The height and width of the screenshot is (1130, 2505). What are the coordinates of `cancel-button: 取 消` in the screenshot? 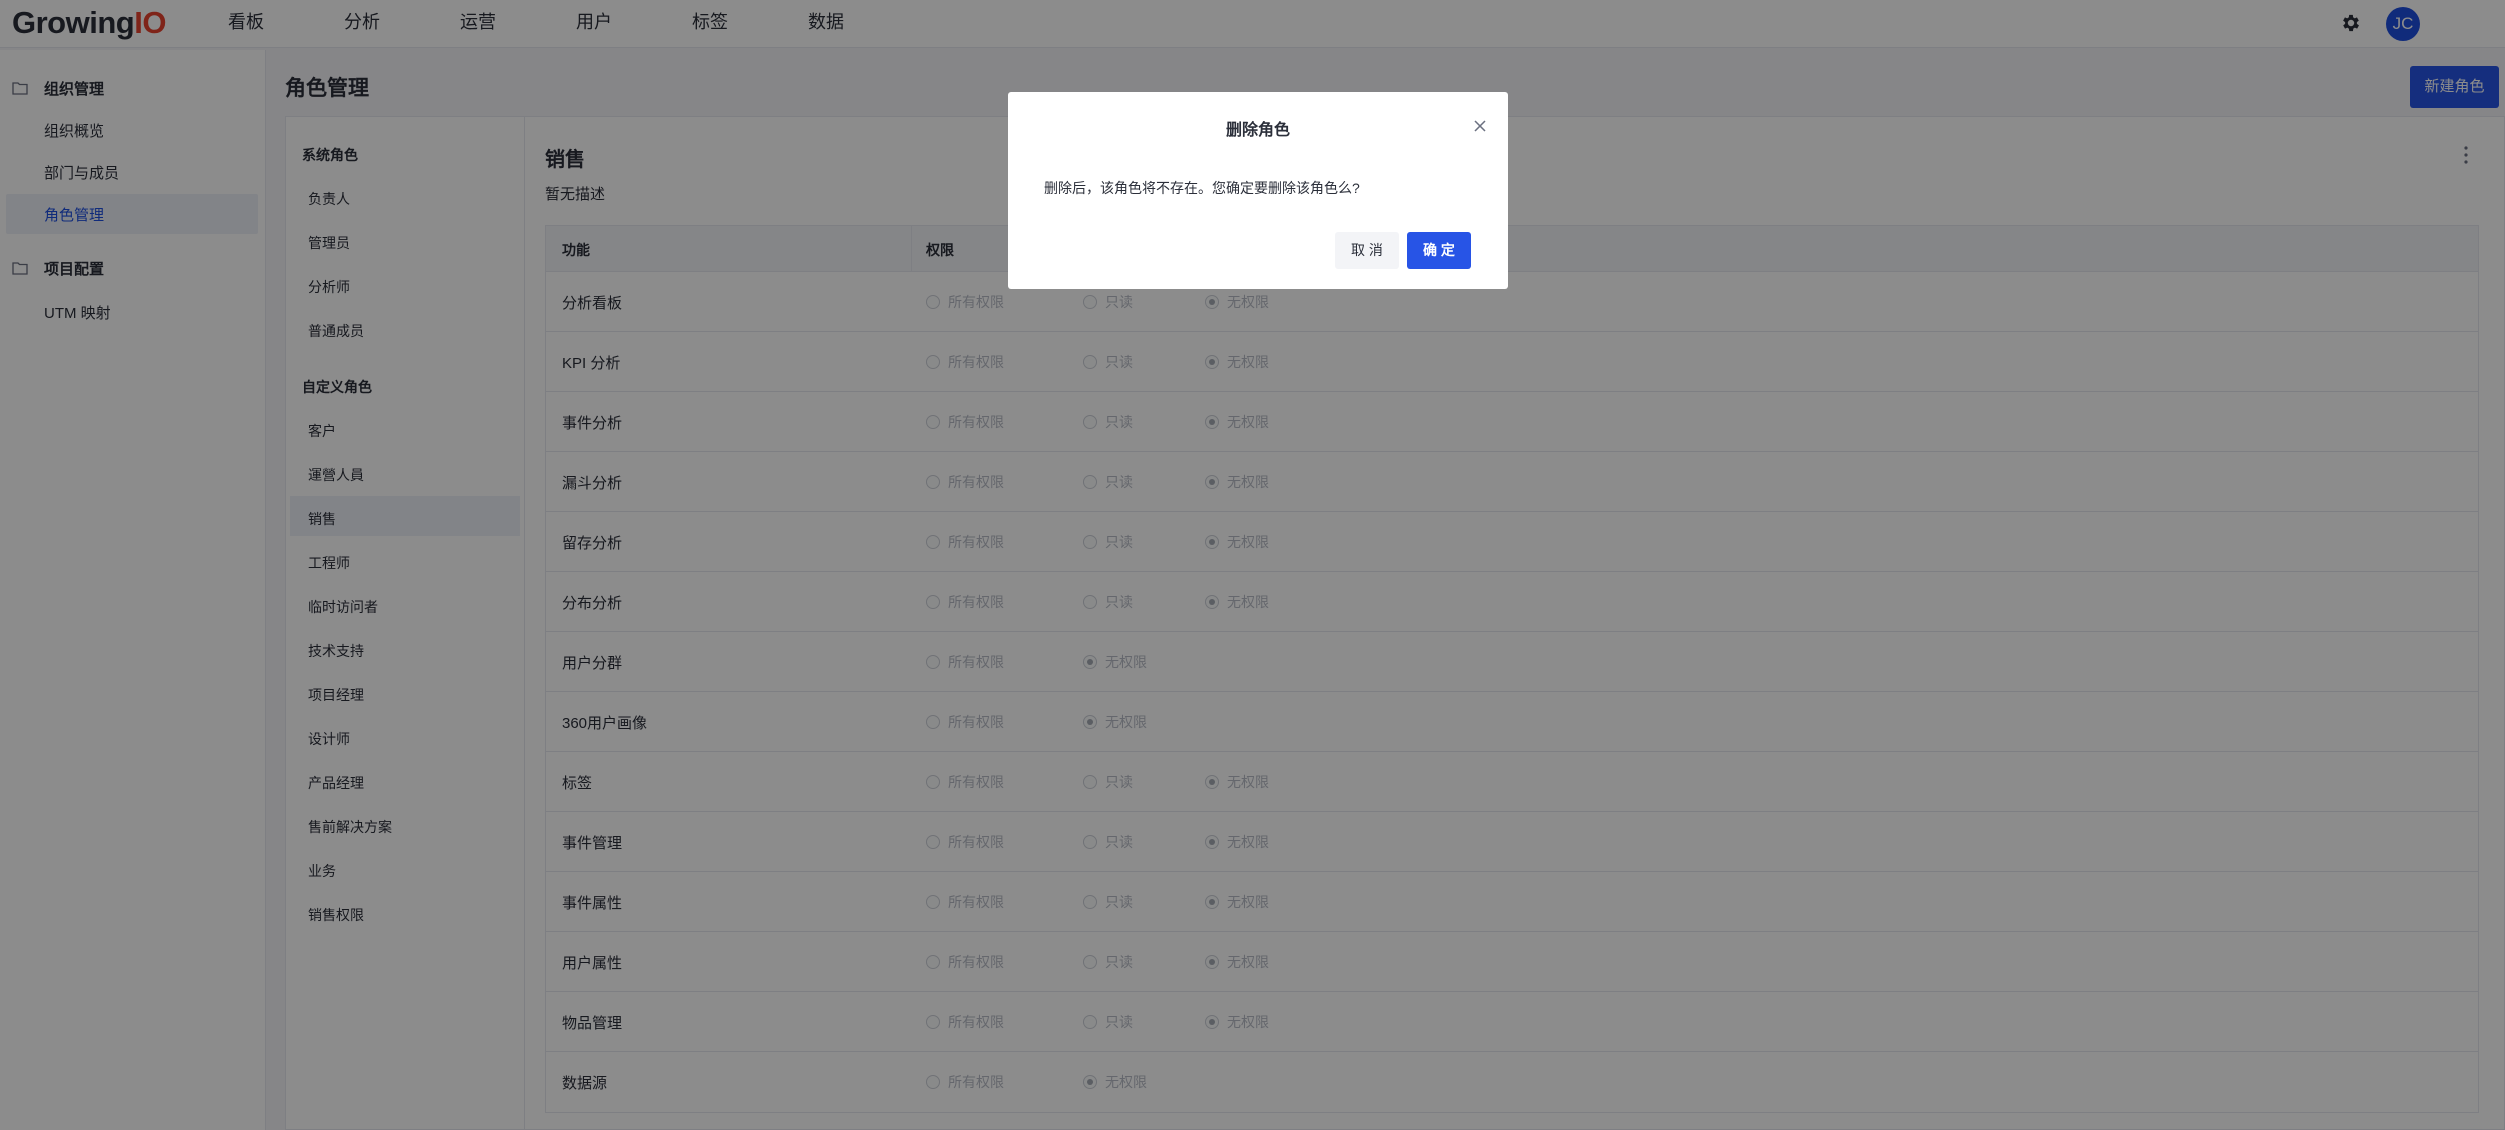 It's located at (1367, 250).